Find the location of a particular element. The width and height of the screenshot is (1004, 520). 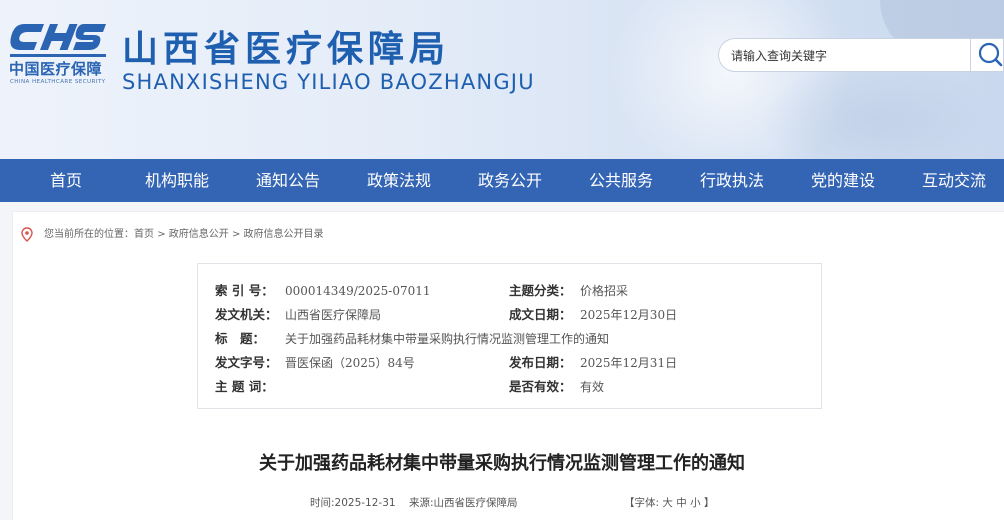

created-date-label: 成文日期： is located at coordinates (540, 314).